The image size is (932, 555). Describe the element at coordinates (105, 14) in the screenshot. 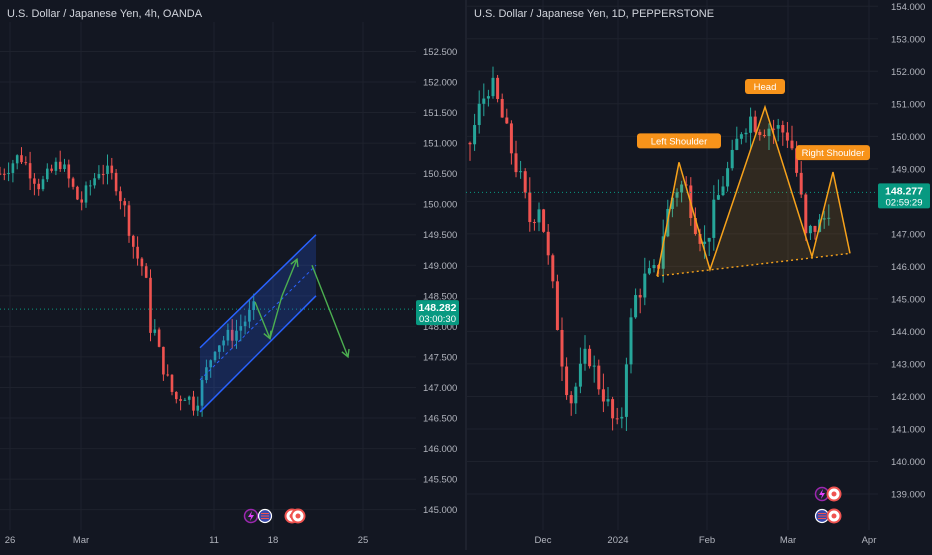

I see `left-chart-title: U.S. Dollar / Japanese Yen, 4h, OANDA` at that location.